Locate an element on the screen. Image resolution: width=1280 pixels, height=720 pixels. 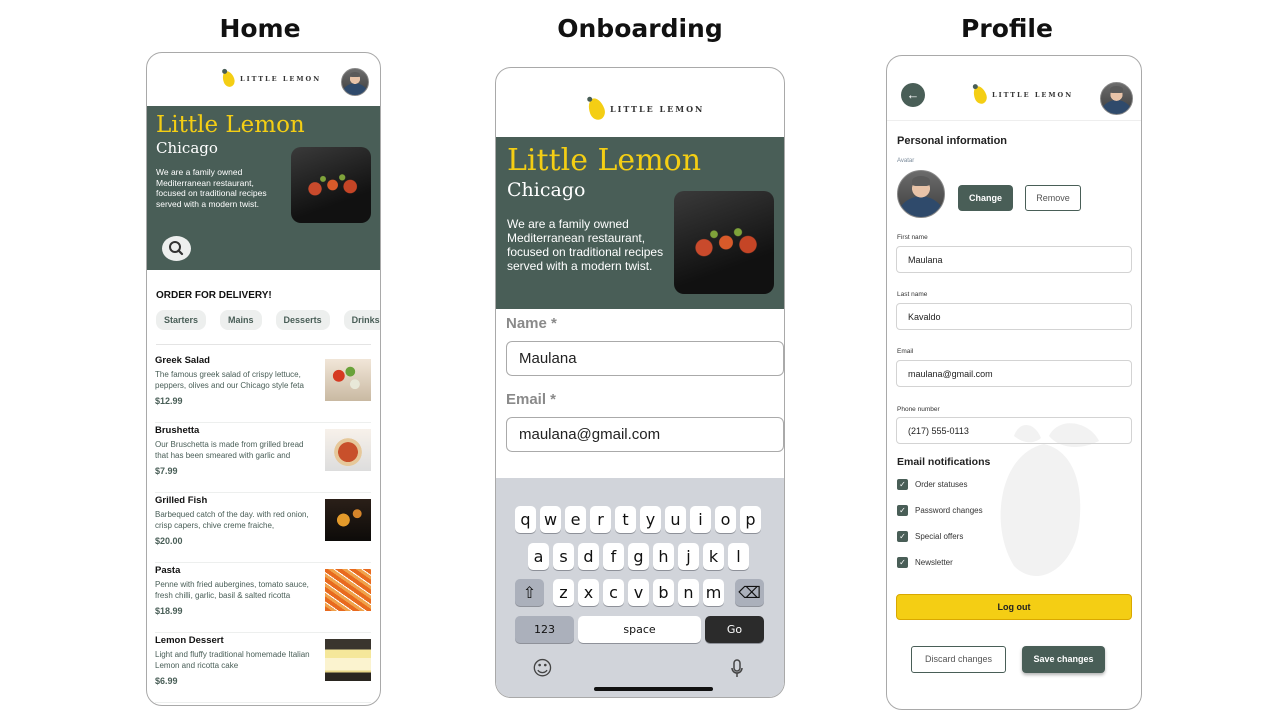
phone-input: (217) 555-0113 is located at coordinates (1014, 430).